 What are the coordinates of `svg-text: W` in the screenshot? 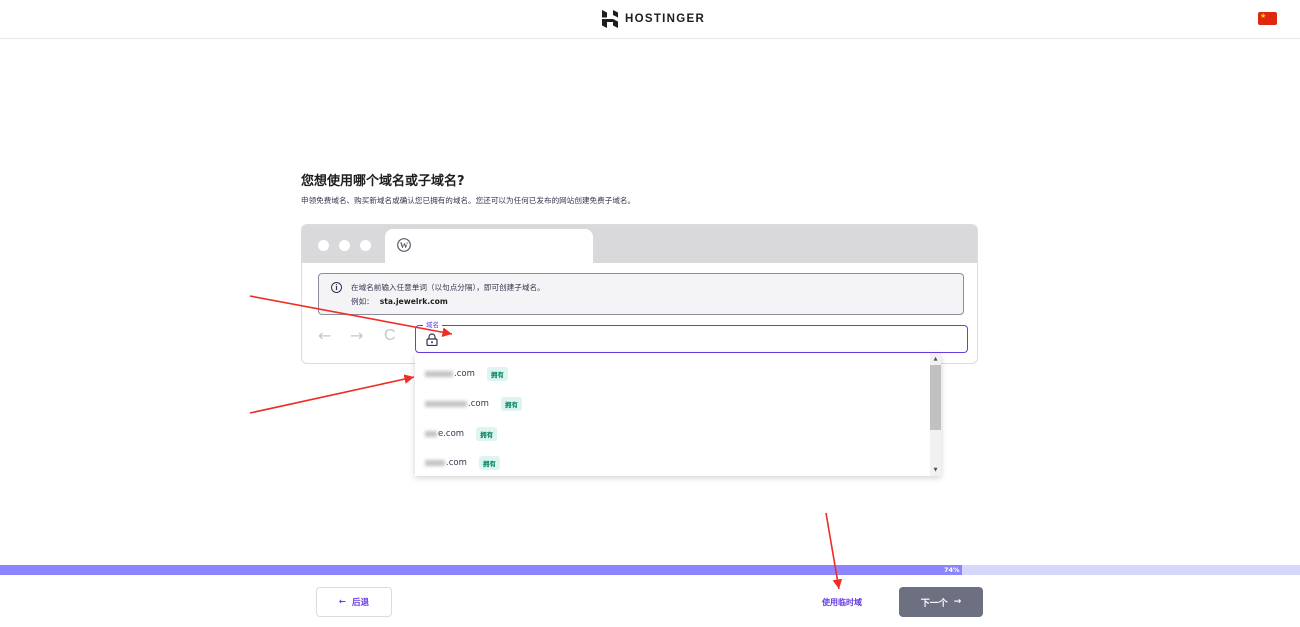 It's located at (404, 245).